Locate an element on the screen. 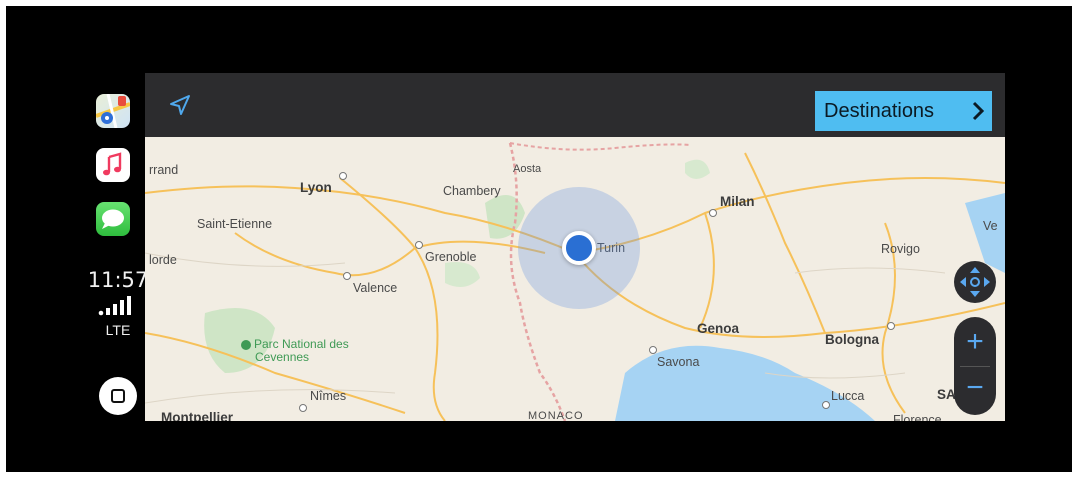  pan-button is located at coordinates (975, 282).